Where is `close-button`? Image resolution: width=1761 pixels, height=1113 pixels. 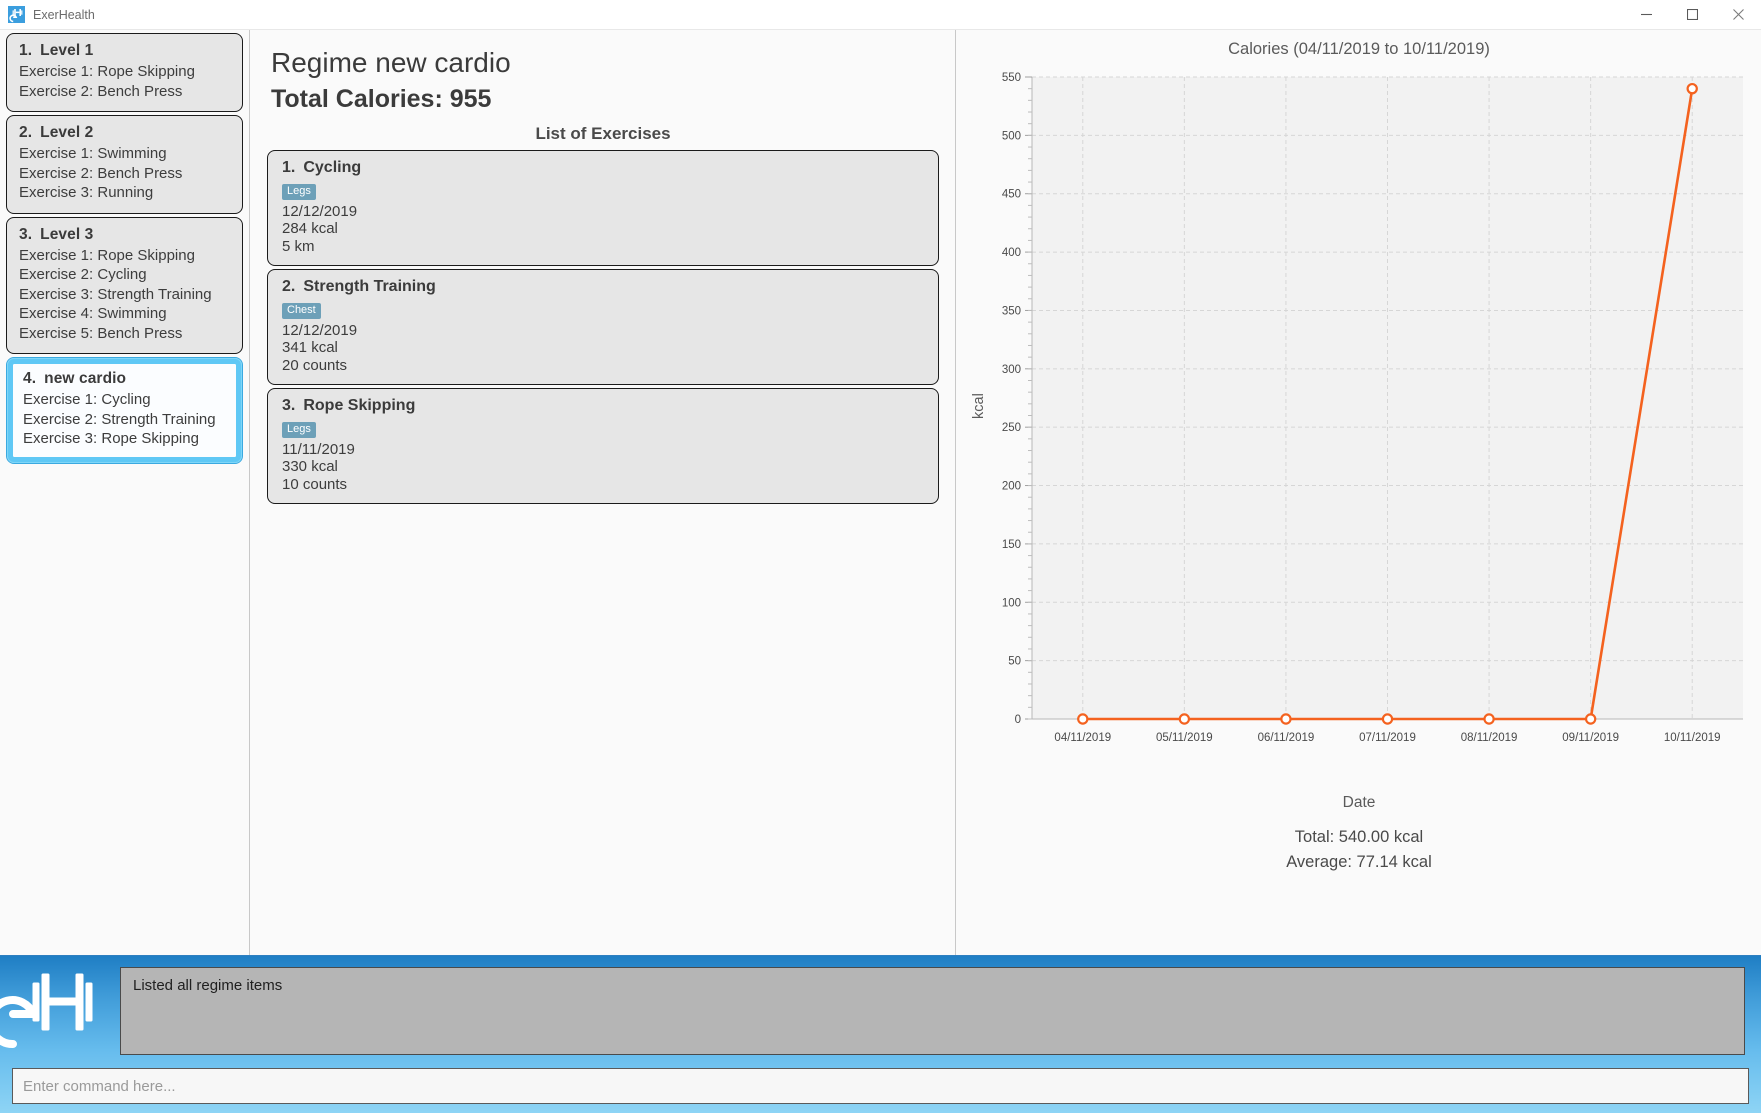 close-button is located at coordinates (1738, 15).